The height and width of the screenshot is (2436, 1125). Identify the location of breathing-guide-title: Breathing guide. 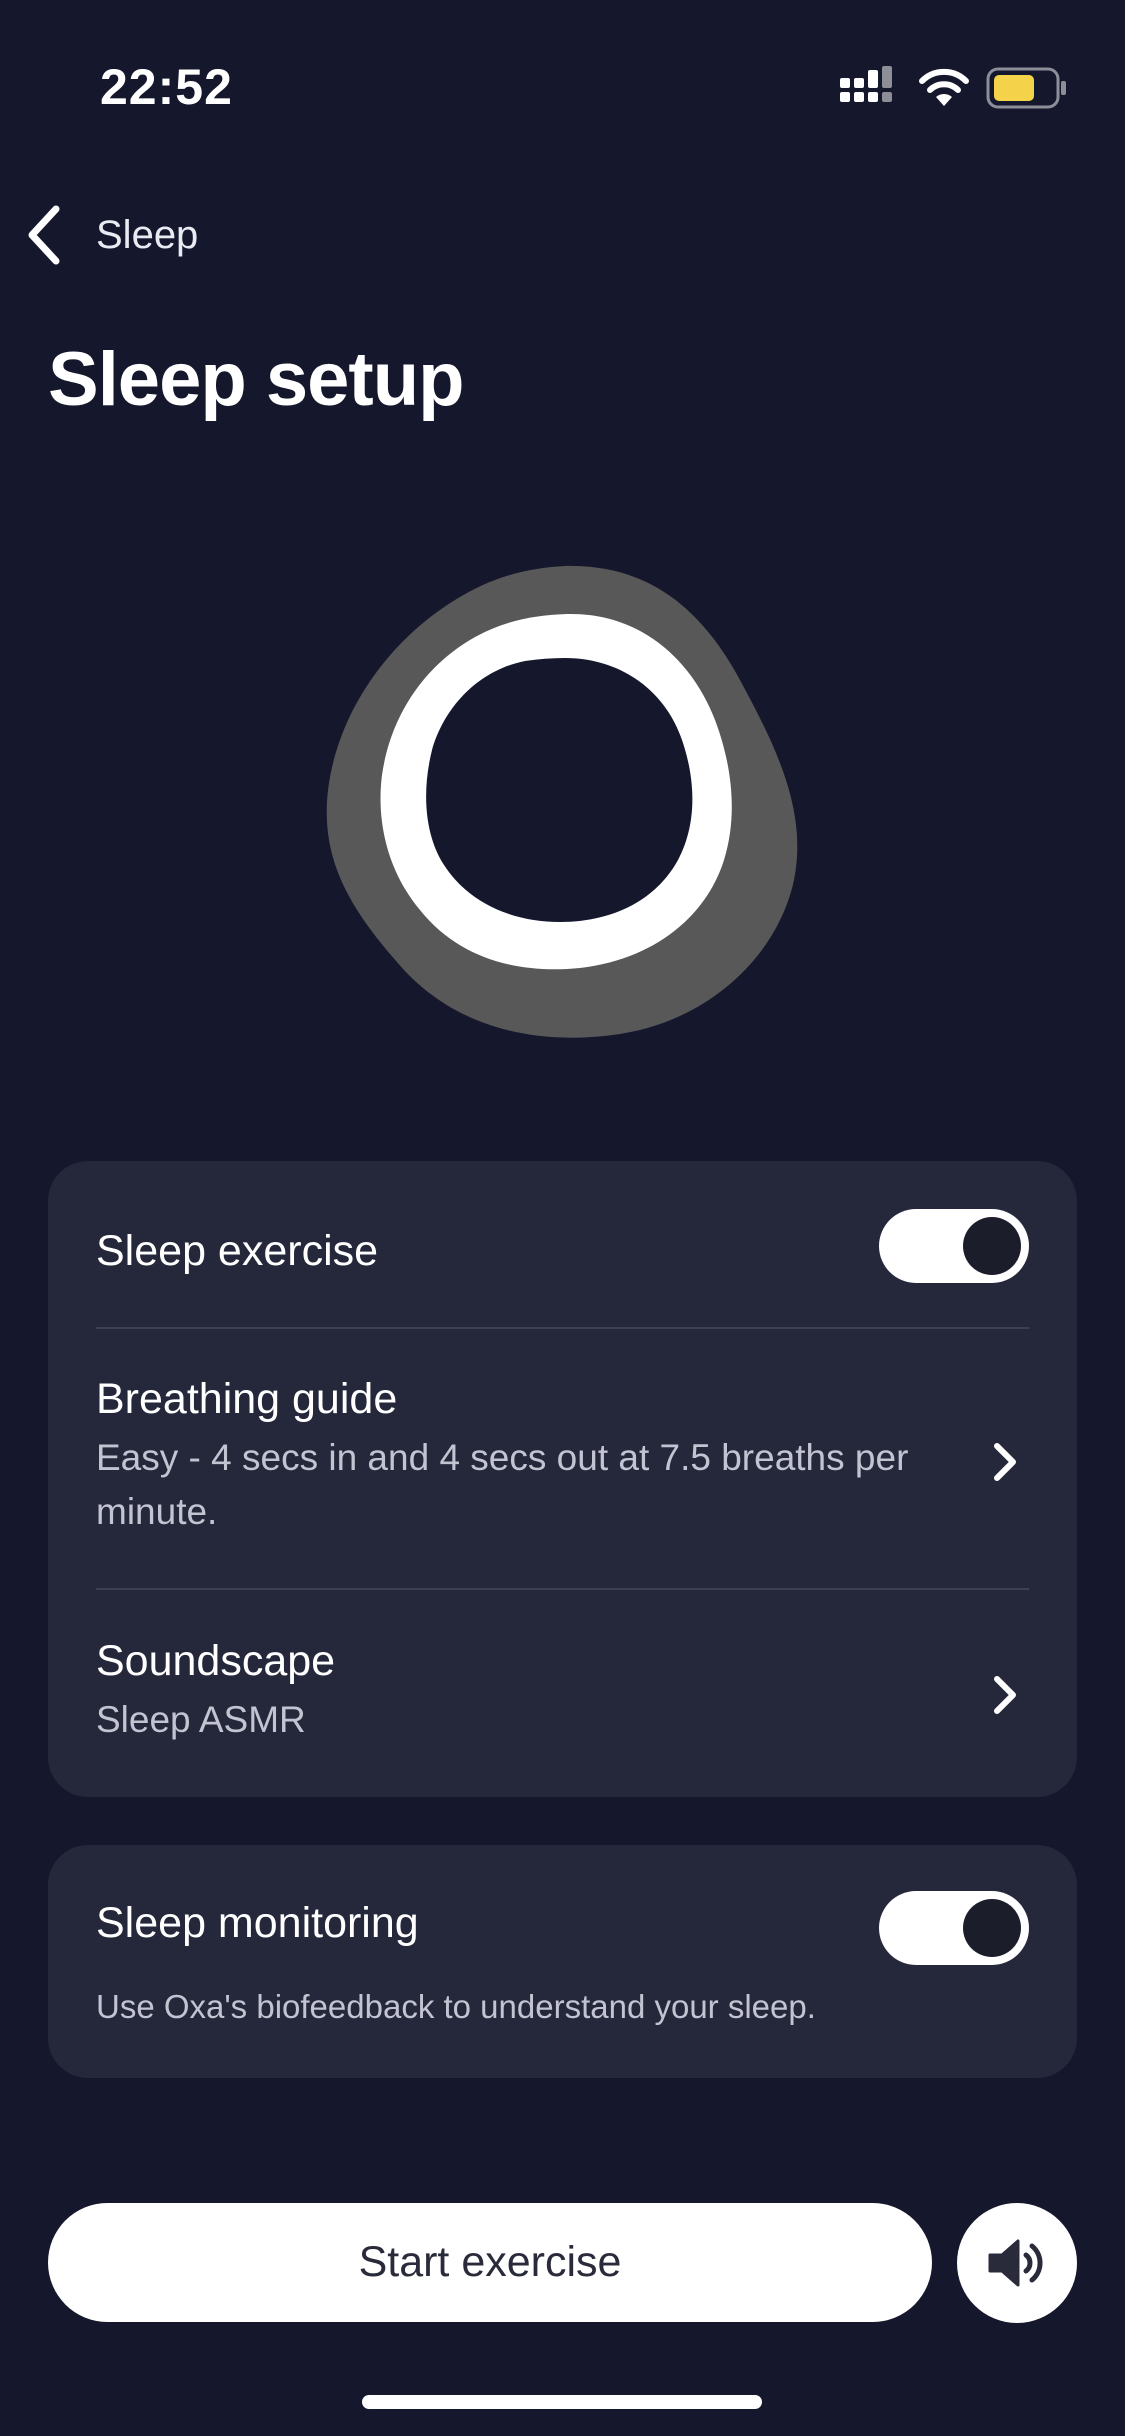
(247, 1399).